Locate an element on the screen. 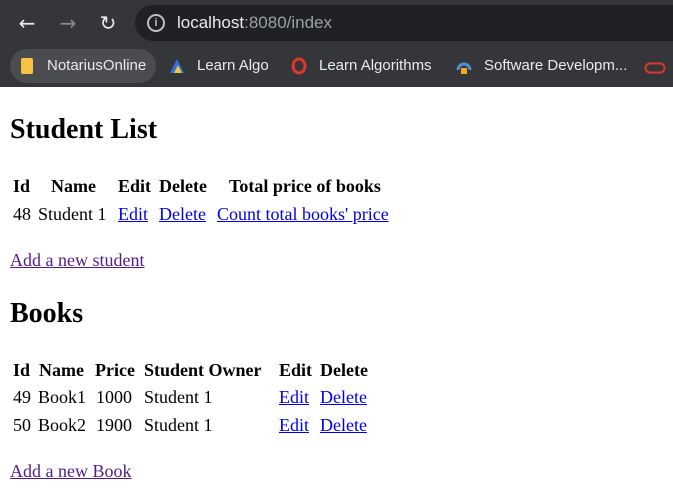  add-student-link: Add a new student is located at coordinates (77, 260).